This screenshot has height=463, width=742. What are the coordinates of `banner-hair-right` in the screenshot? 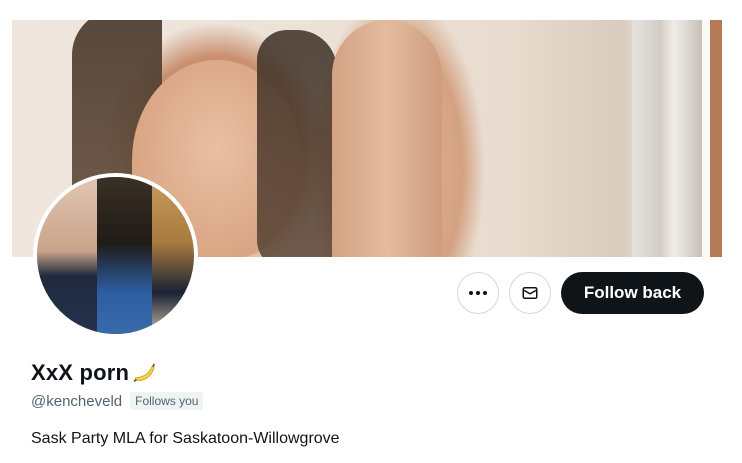 It's located at (297, 143).